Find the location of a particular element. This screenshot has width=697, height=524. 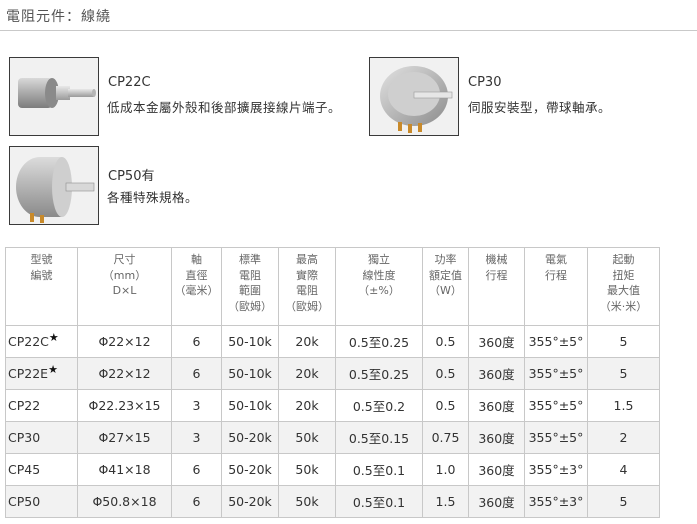

column-header-model: 型號 編號 is located at coordinates (41, 286).